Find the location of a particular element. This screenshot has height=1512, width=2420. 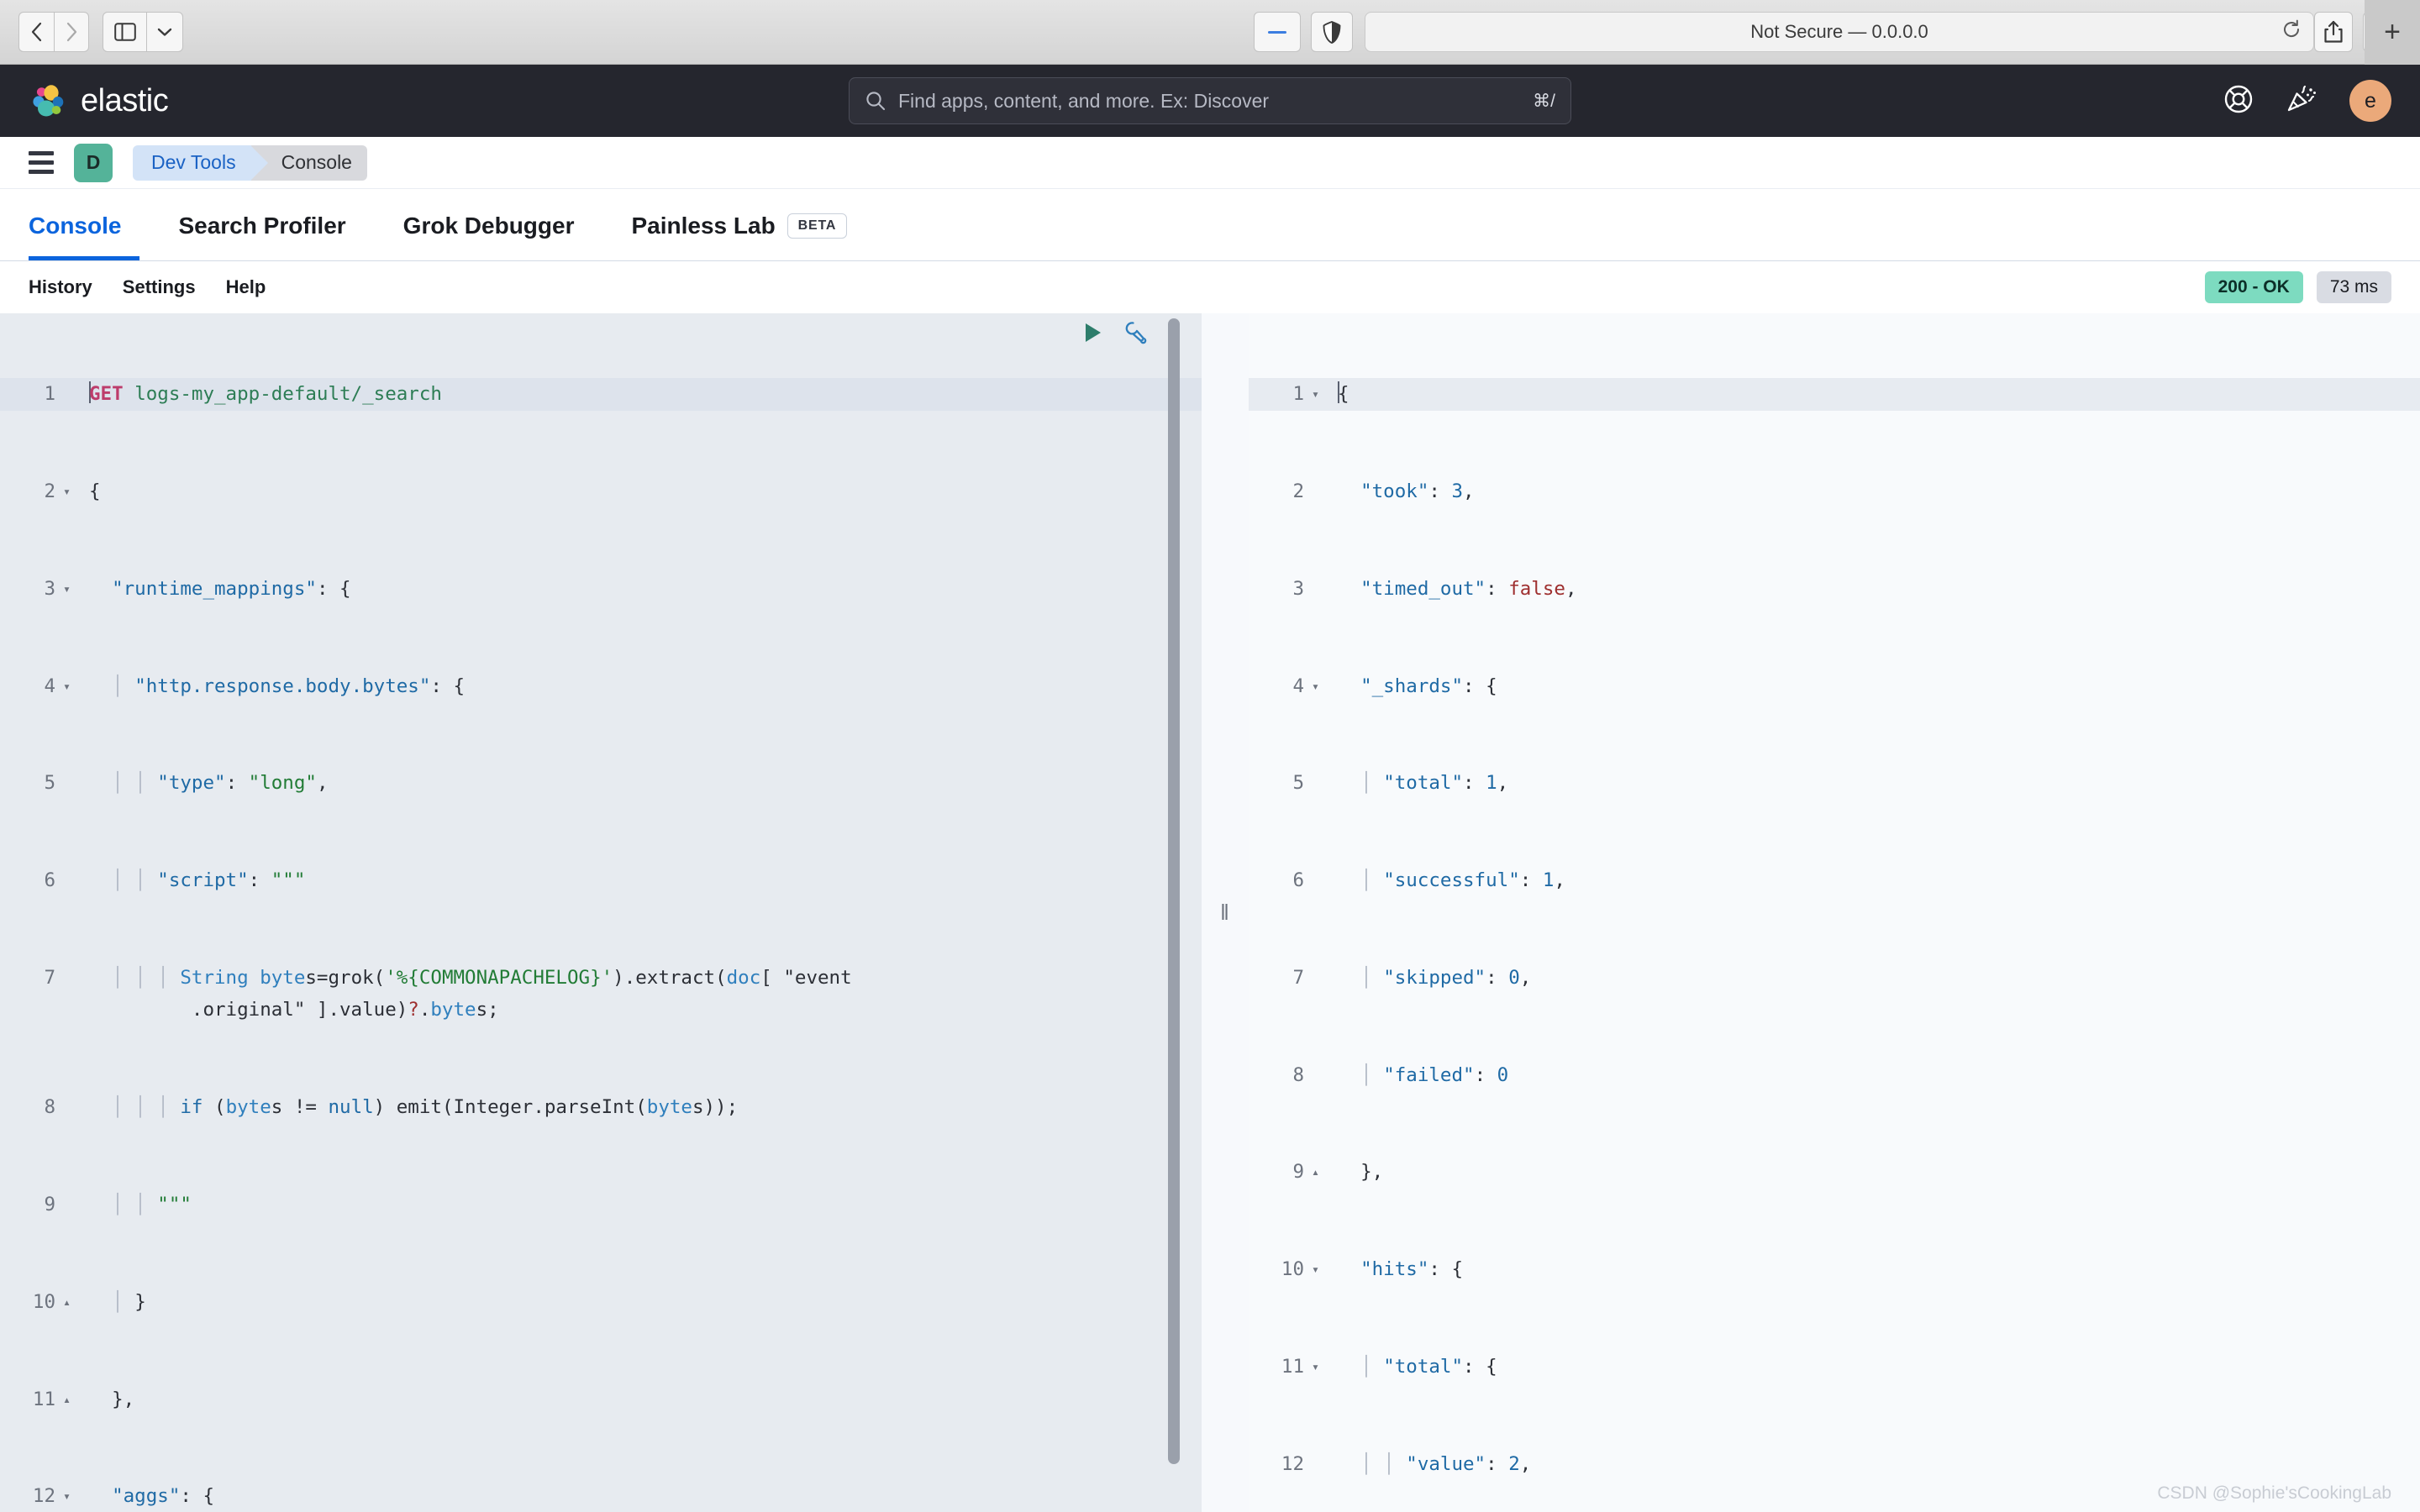

brand-name: elastic is located at coordinates (125, 100).